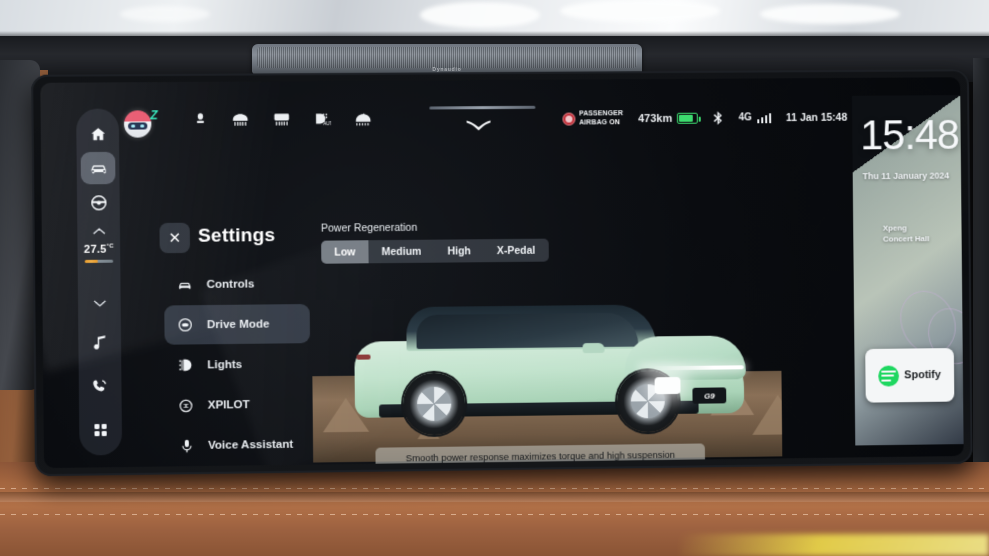 This screenshot has width=989, height=556. What do you see at coordinates (184, 284) in the screenshot?
I see `car-controls-icon` at bounding box center [184, 284].